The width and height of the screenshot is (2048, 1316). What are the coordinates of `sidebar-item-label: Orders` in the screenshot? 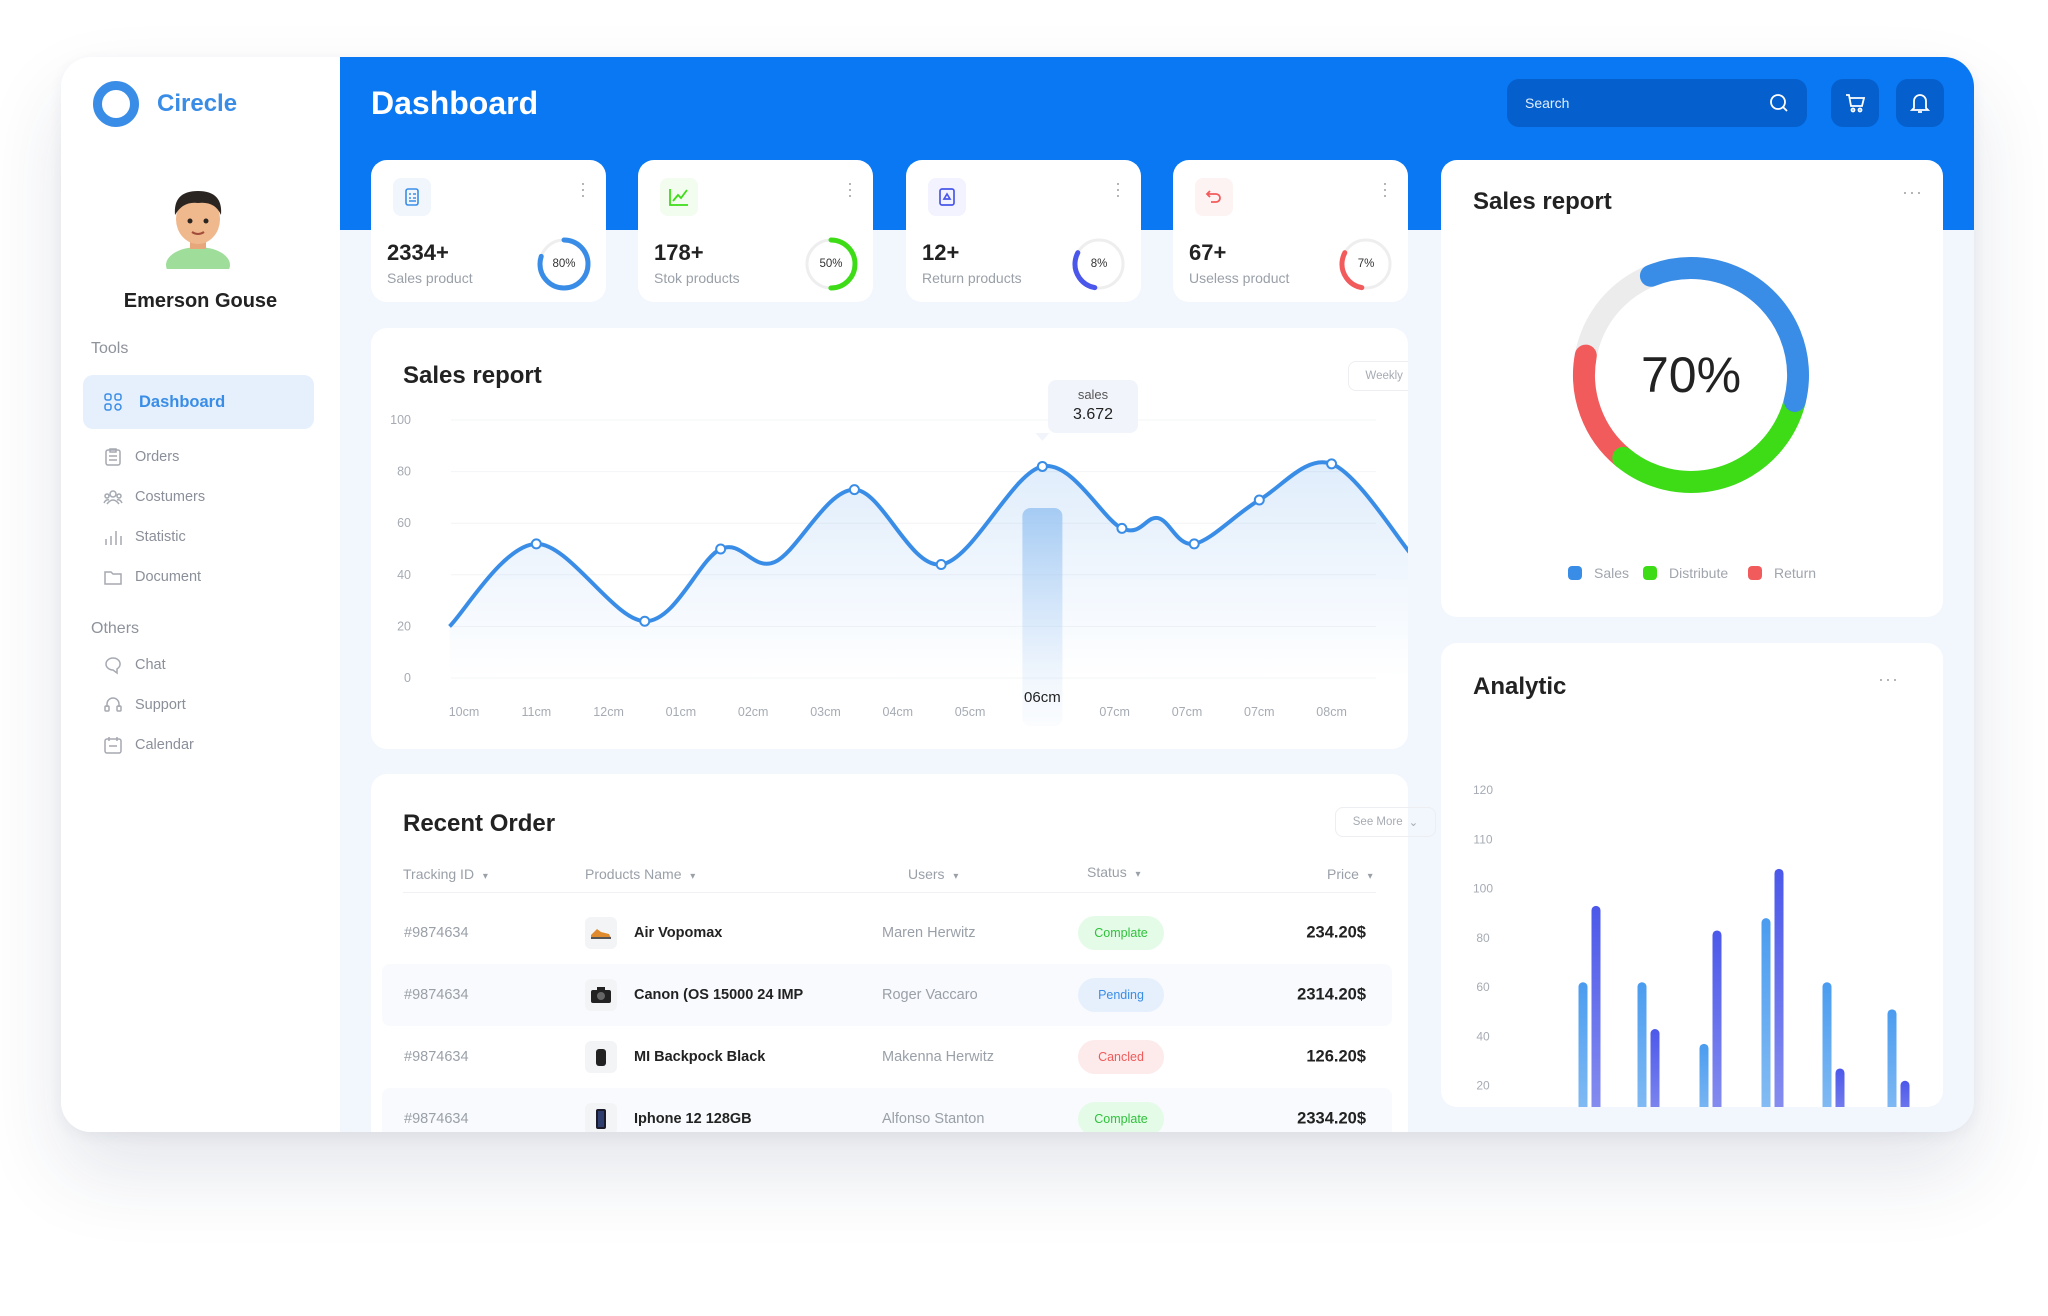 It's located at (157, 457).